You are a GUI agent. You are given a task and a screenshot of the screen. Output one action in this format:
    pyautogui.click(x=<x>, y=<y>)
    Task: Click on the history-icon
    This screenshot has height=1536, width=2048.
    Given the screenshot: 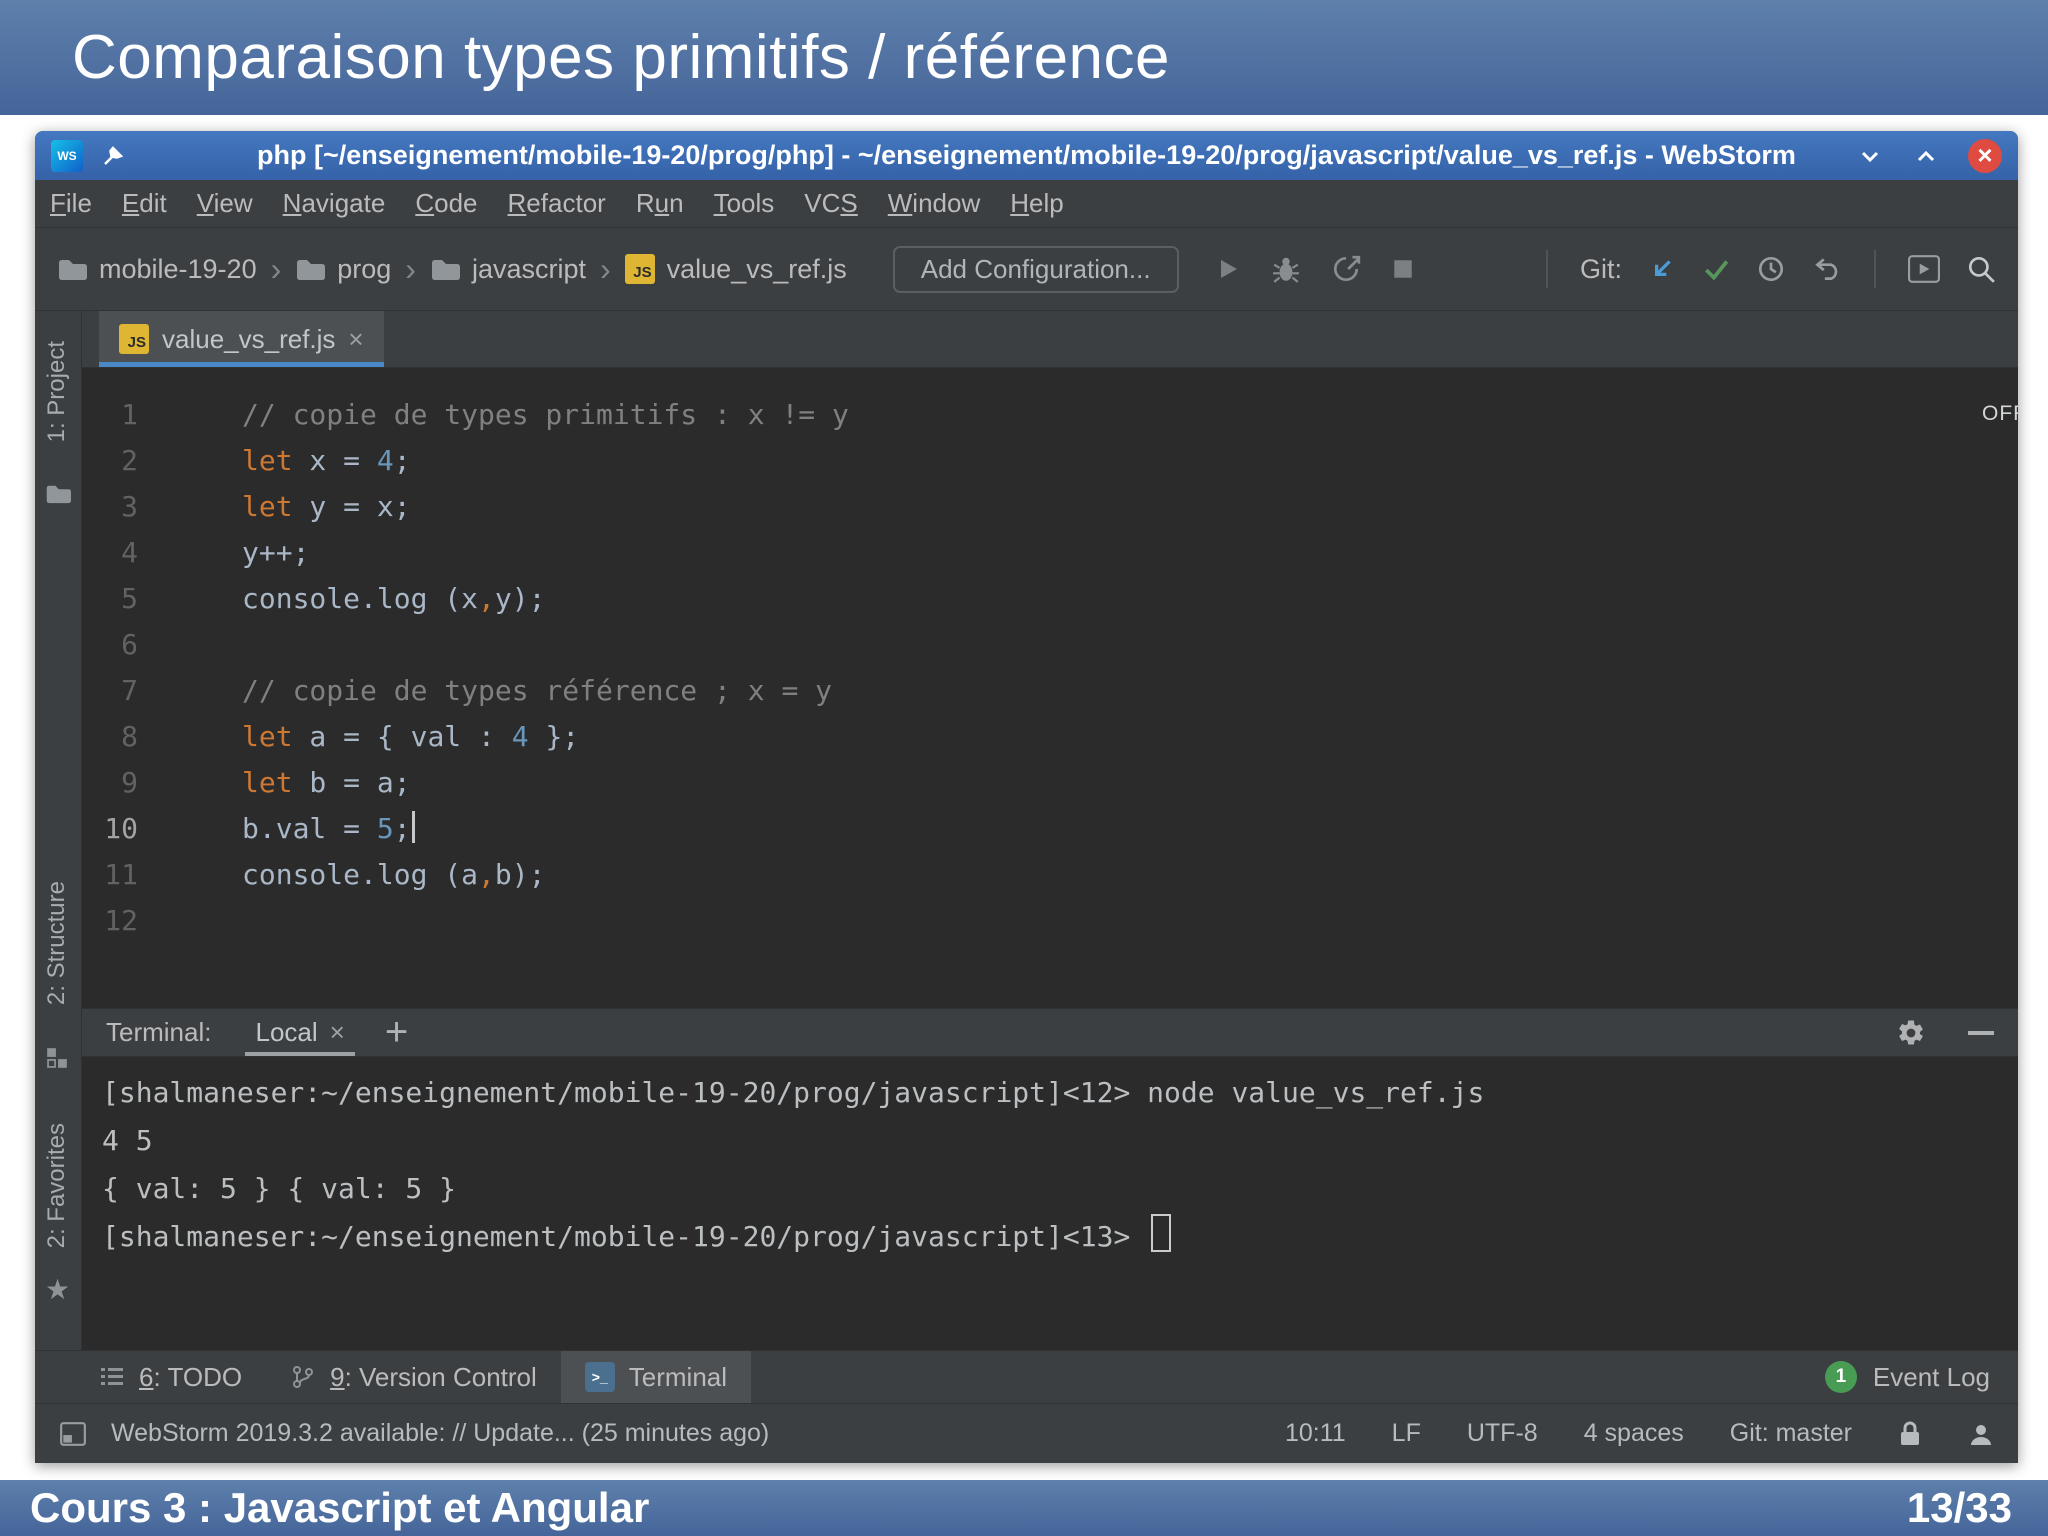 What is the action you would take?
    pyautogui.click(x=1771, y=269)
    